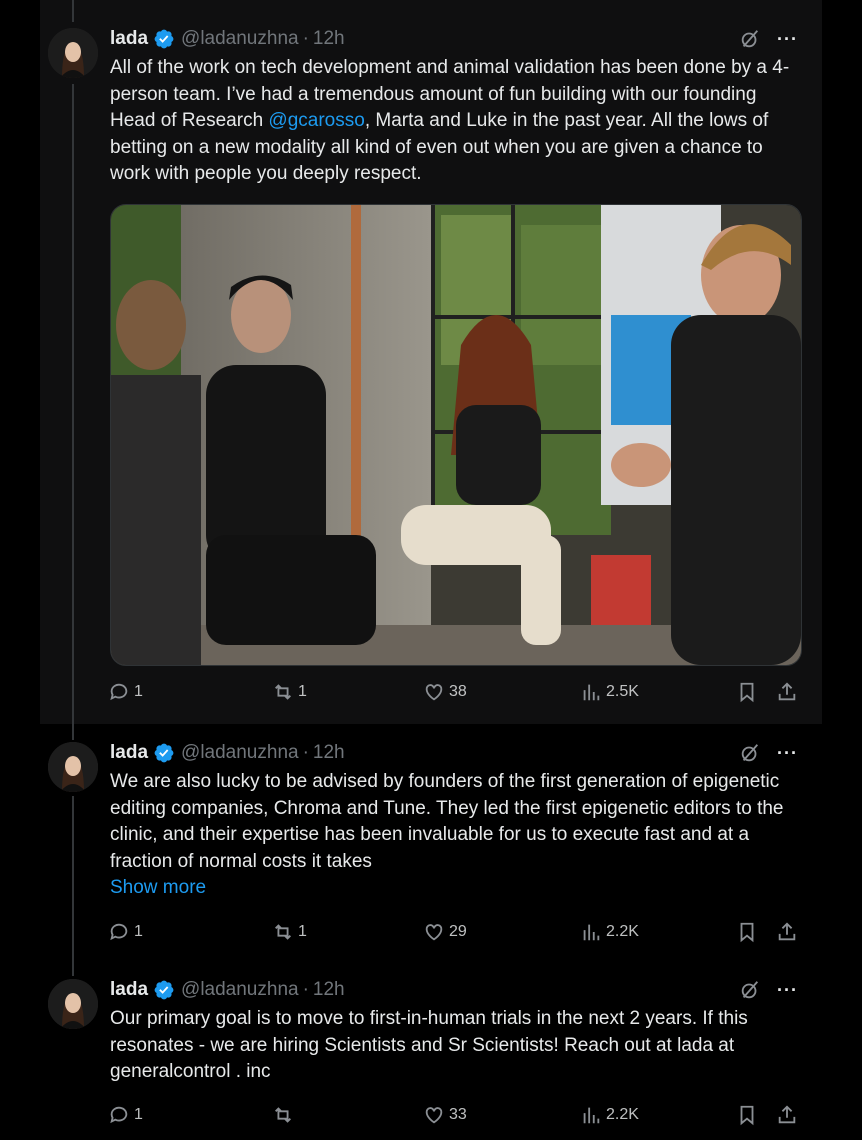 This screenshot has width=862, height=1140. Describe the element at coordinates (622, 691) in the screenshot. I see `view-count: 2.5K` at that location.